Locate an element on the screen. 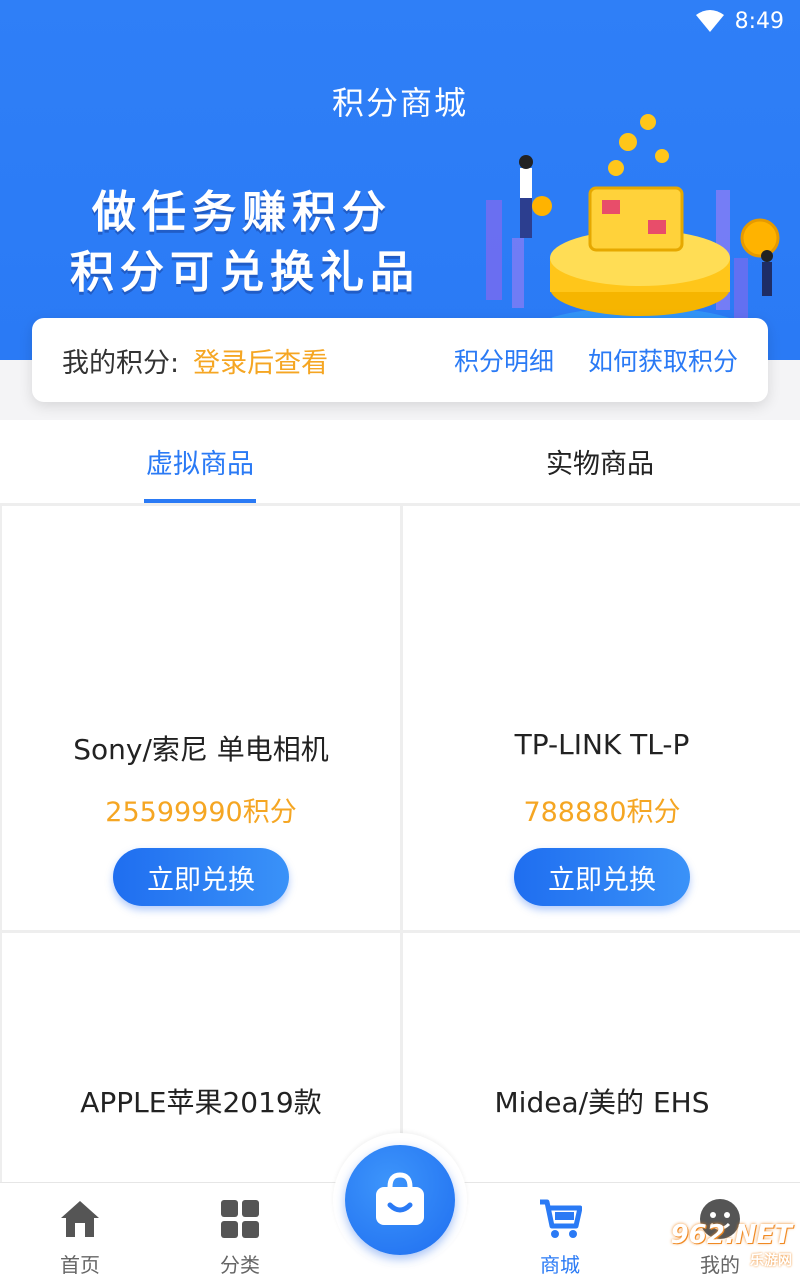 This screenshot has height=1280, width=800. nav-home-label: 首页 is located at coordinates (80, 1265).